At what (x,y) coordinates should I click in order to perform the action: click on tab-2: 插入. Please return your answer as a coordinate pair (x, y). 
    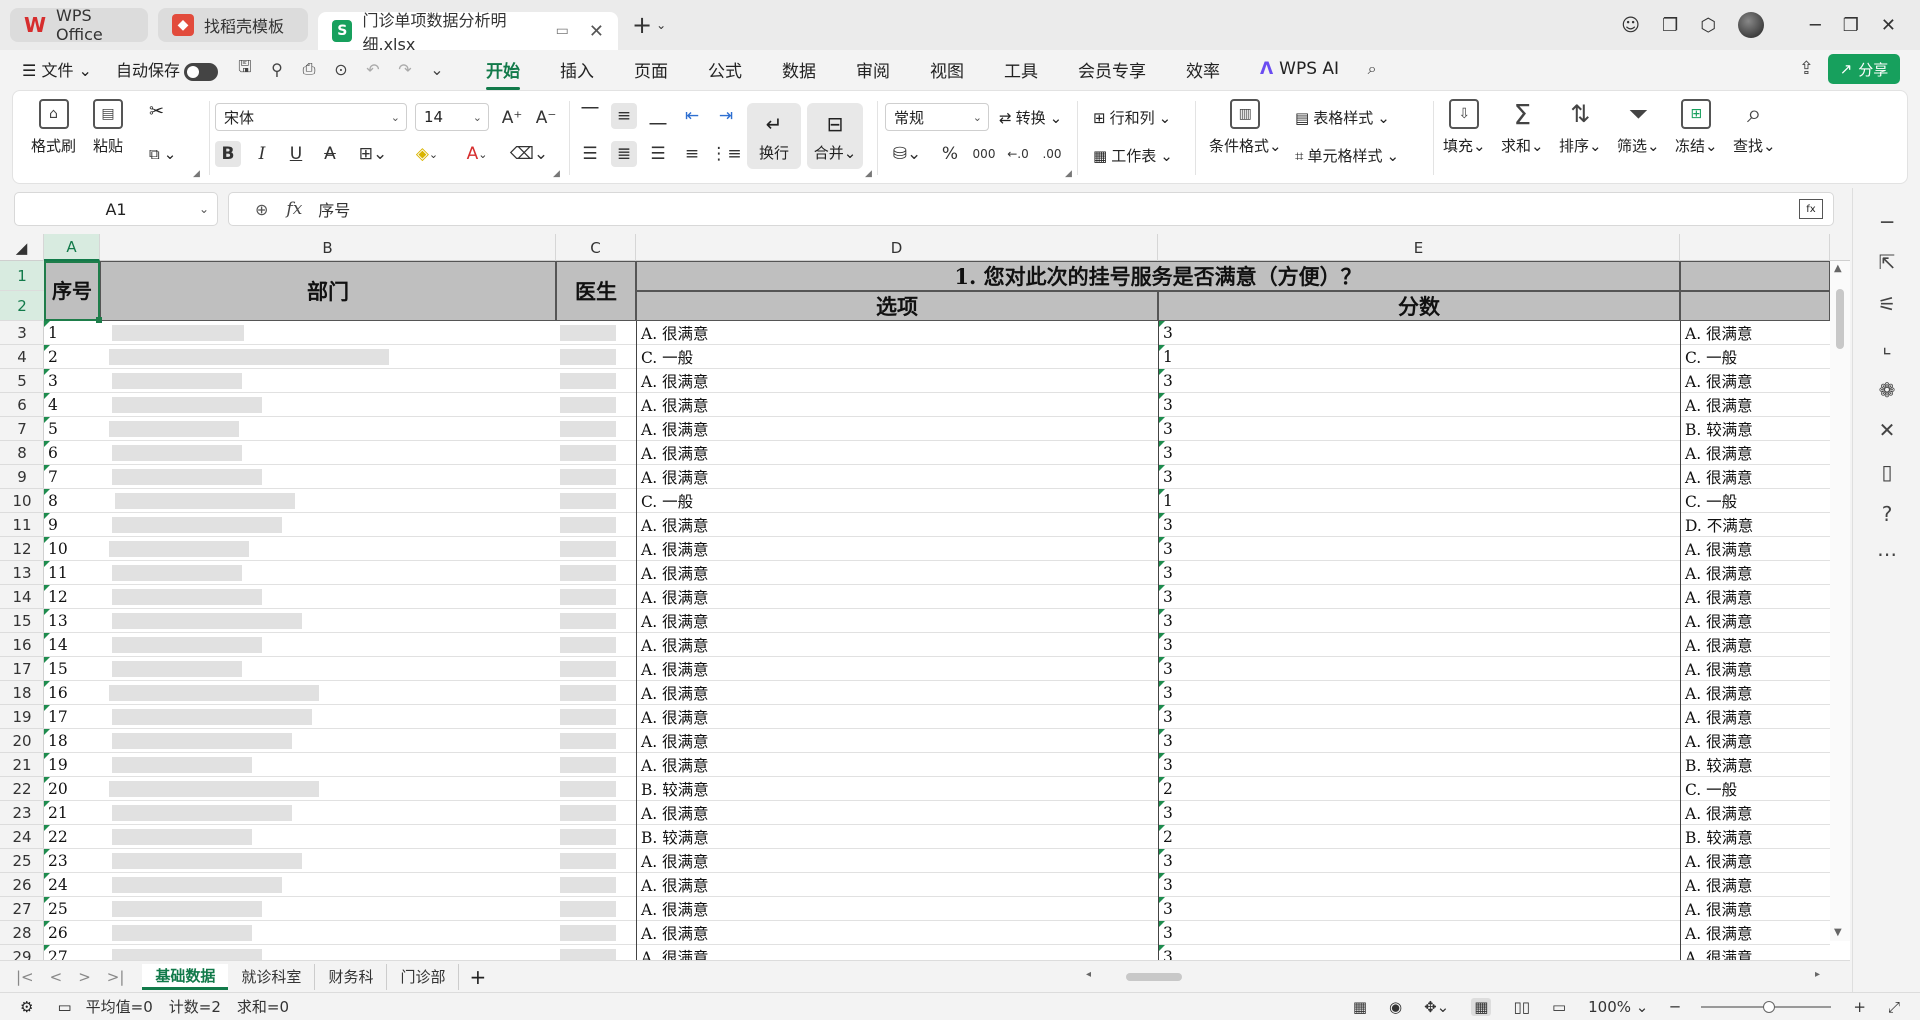
    Looking at the image, I should click on (577, 69).